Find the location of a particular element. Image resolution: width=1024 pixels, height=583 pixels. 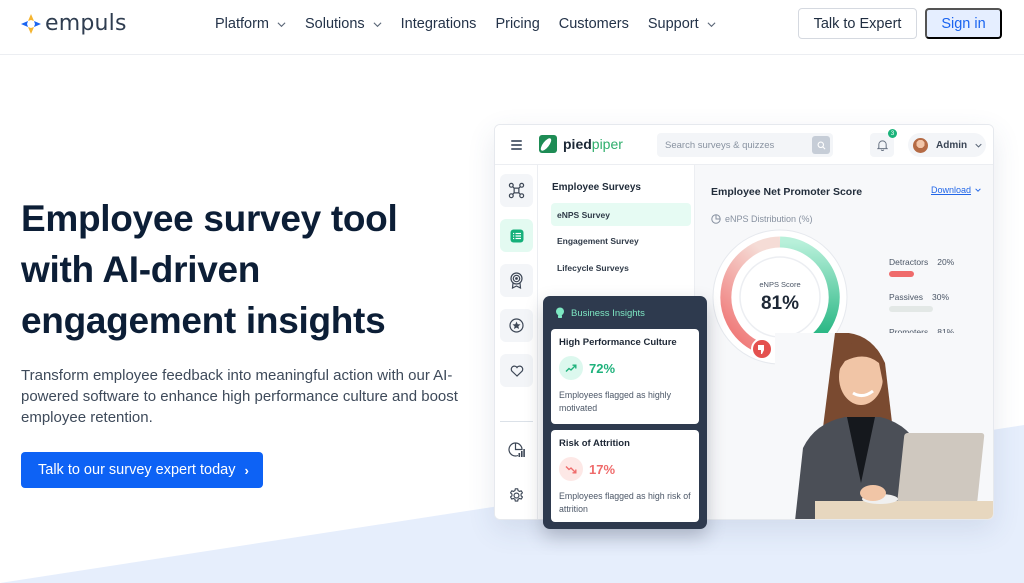

pie-chart-icon is located at coordinates (716, 219).